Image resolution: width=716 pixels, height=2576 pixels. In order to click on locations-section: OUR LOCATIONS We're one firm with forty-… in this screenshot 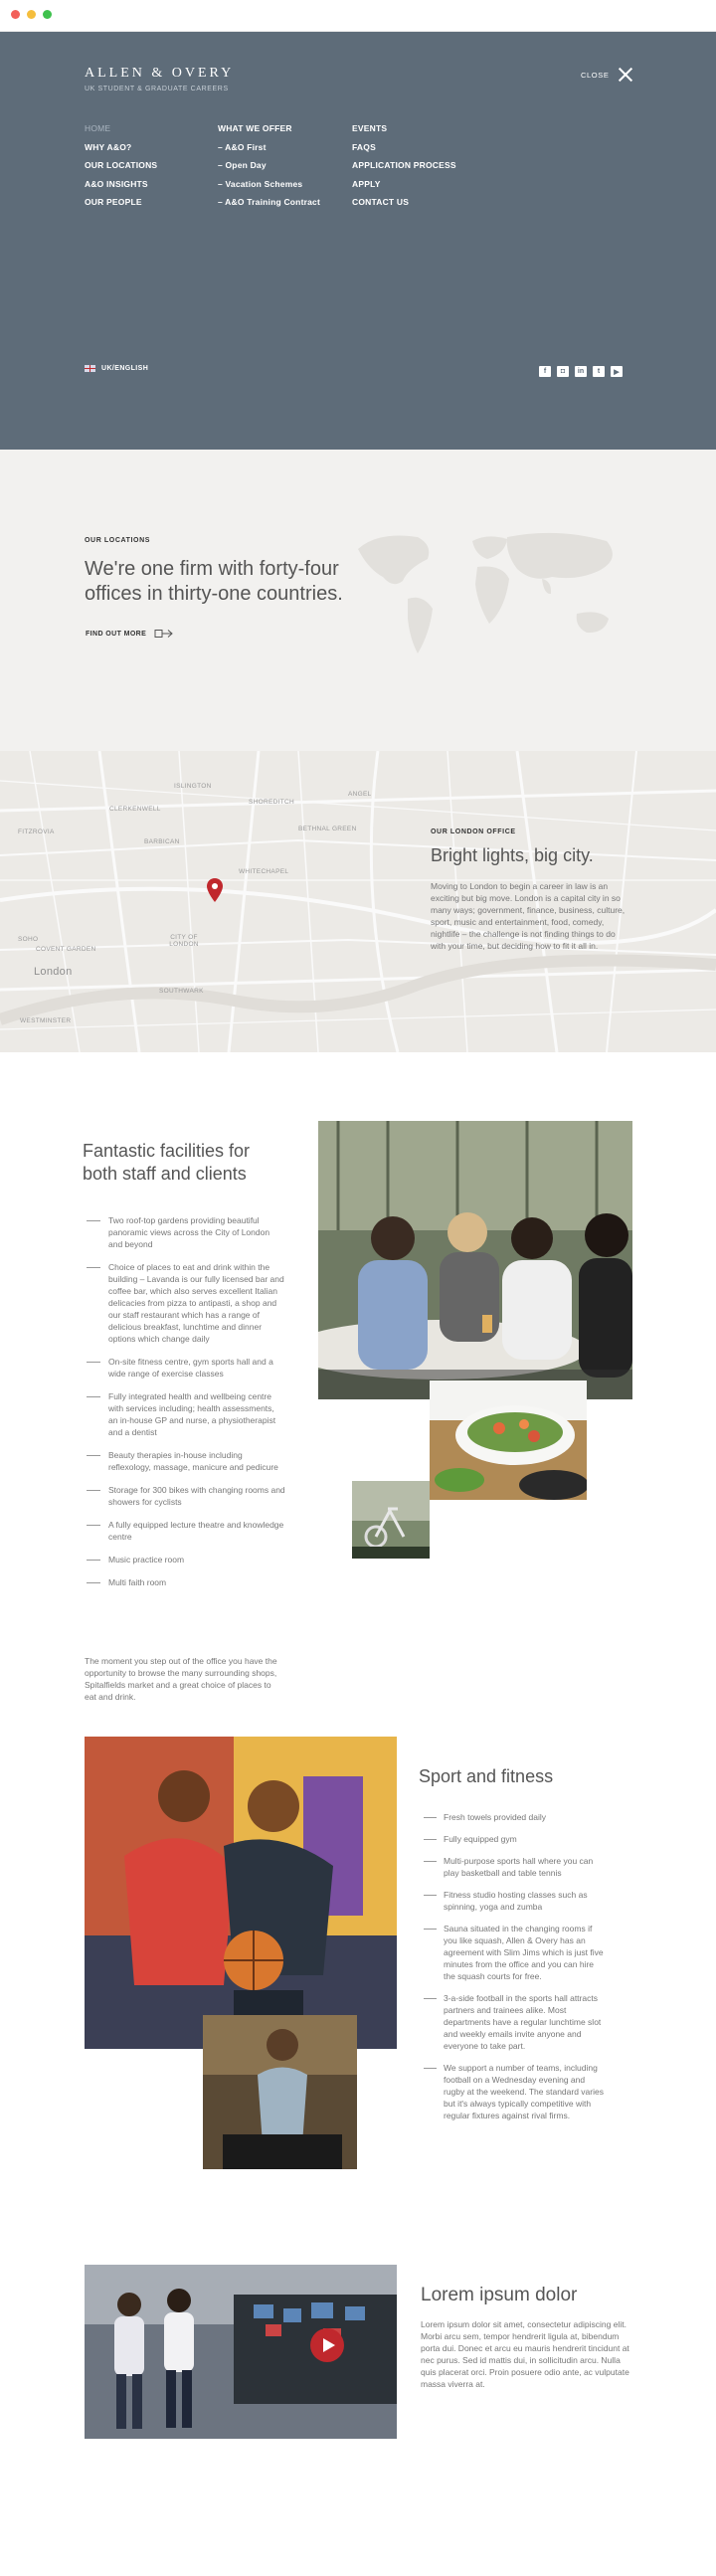, I will do `click(358, 600)`.